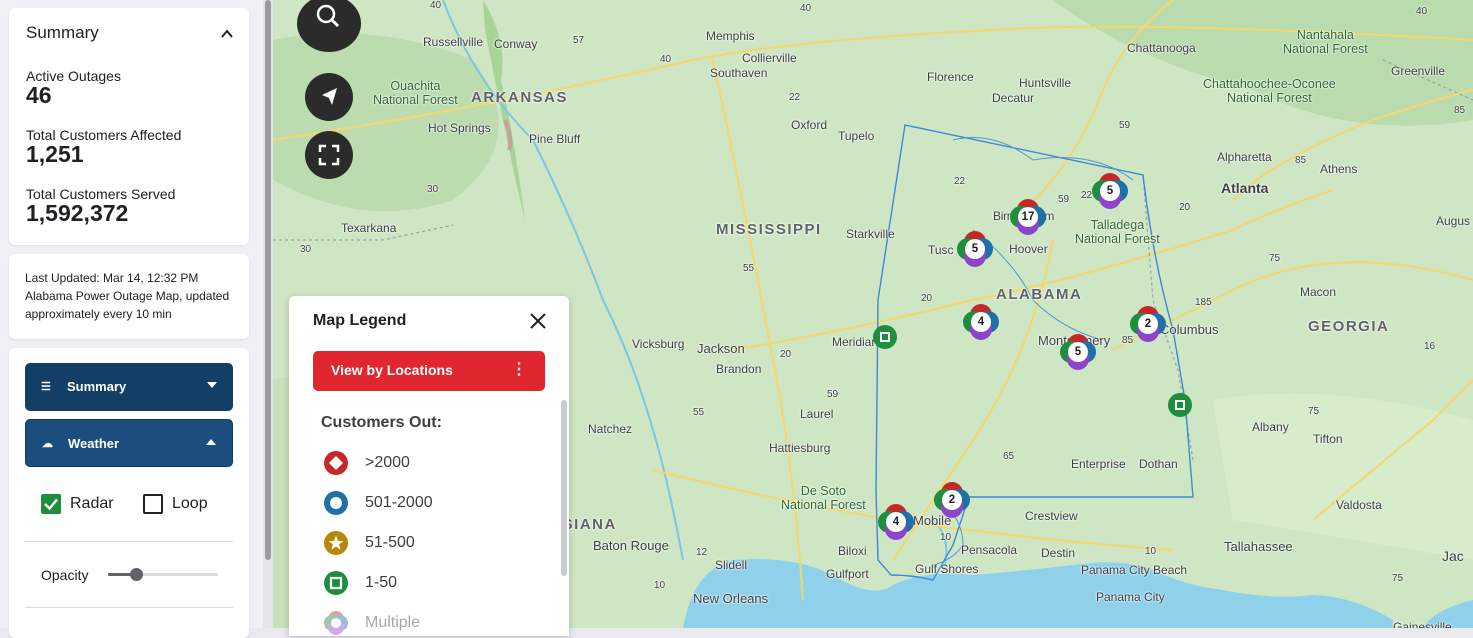 The image size is (1473, 638). I want to click on city-label: Tupelo, so click(856, 136).